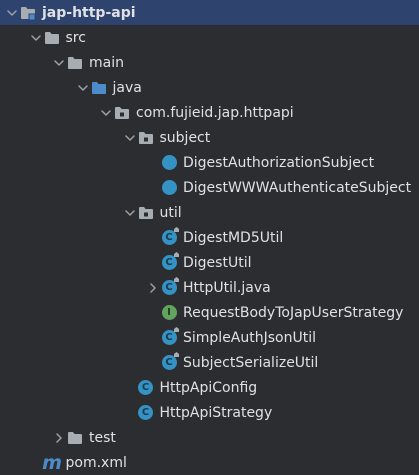 This screenshot has height=475, width=419. I want to click on tree-row-label: java, so click(127, 87).